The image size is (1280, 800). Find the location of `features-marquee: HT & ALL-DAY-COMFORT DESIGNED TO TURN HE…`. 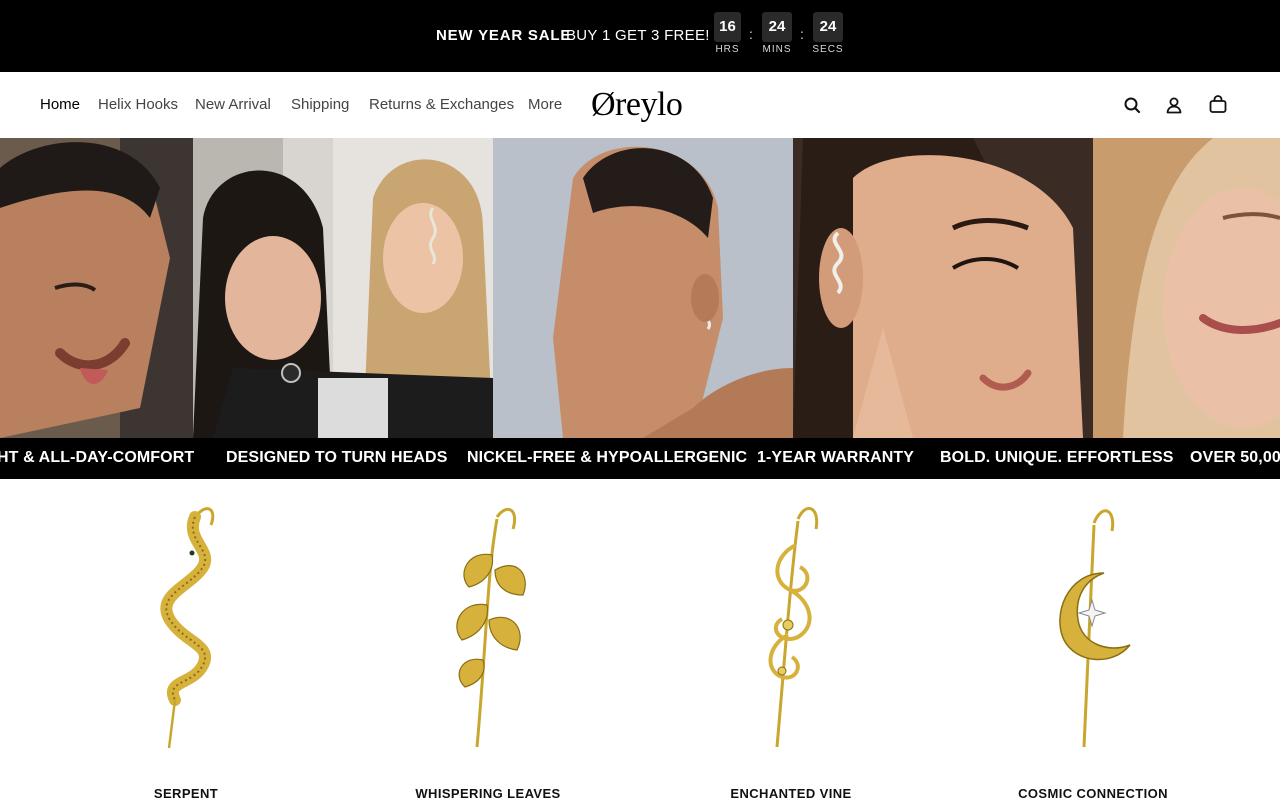

features-marquee: HT & ALL-DAY-COMFORT DESIGNED TO TURN HE… is located at coordinates (640, 458).